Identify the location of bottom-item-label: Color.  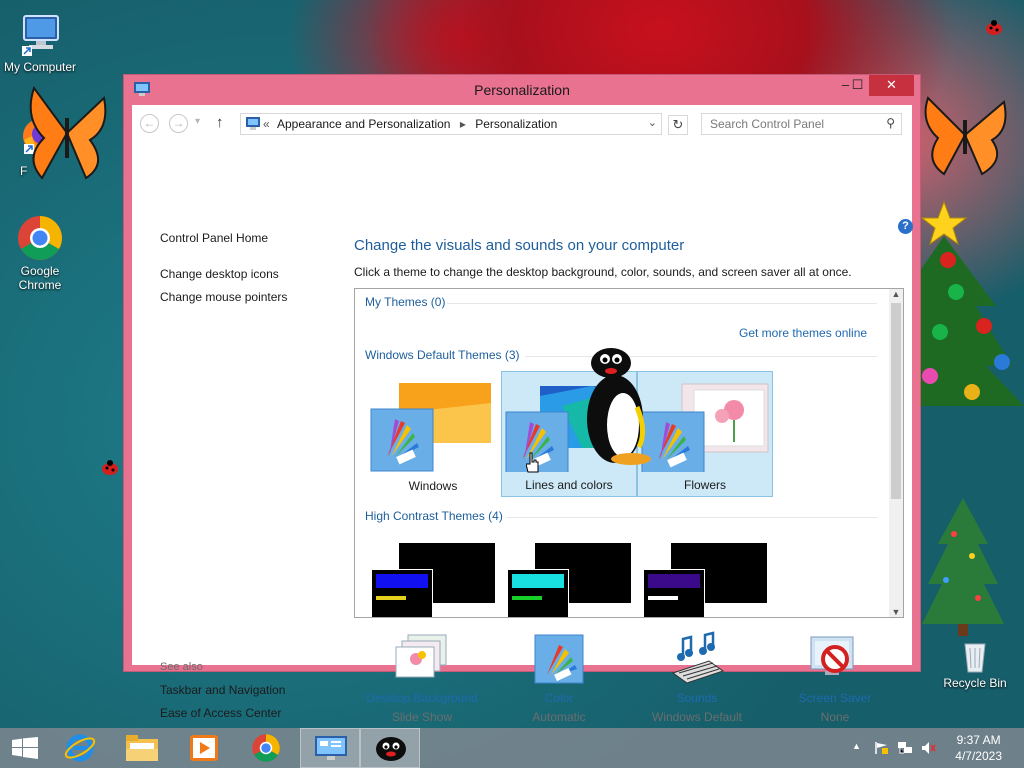
(559, 698).